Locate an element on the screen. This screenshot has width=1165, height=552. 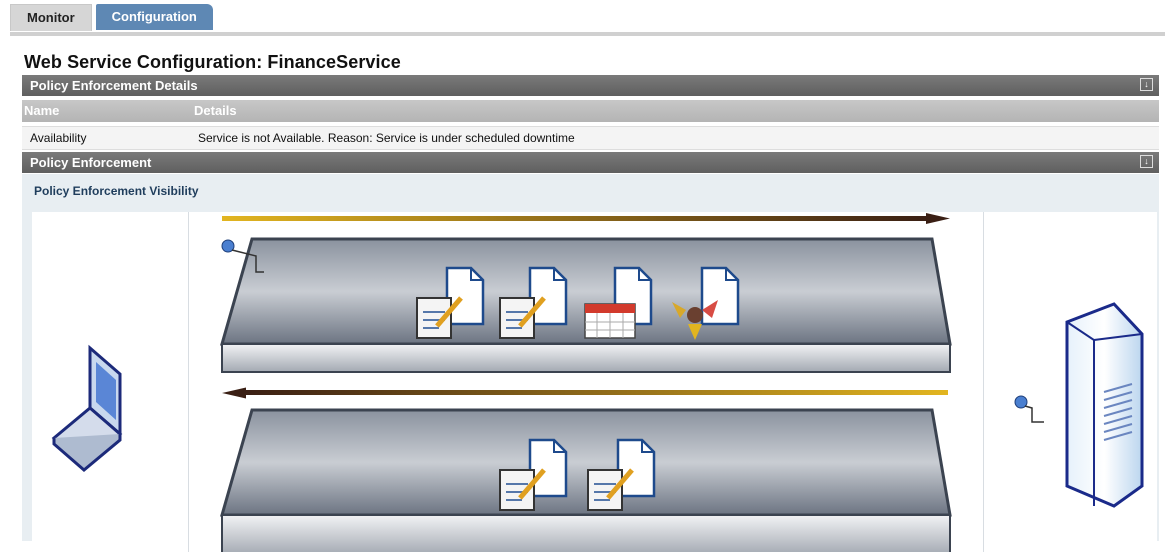
row-name-cell: Availability is located at coordinates (58, 138).